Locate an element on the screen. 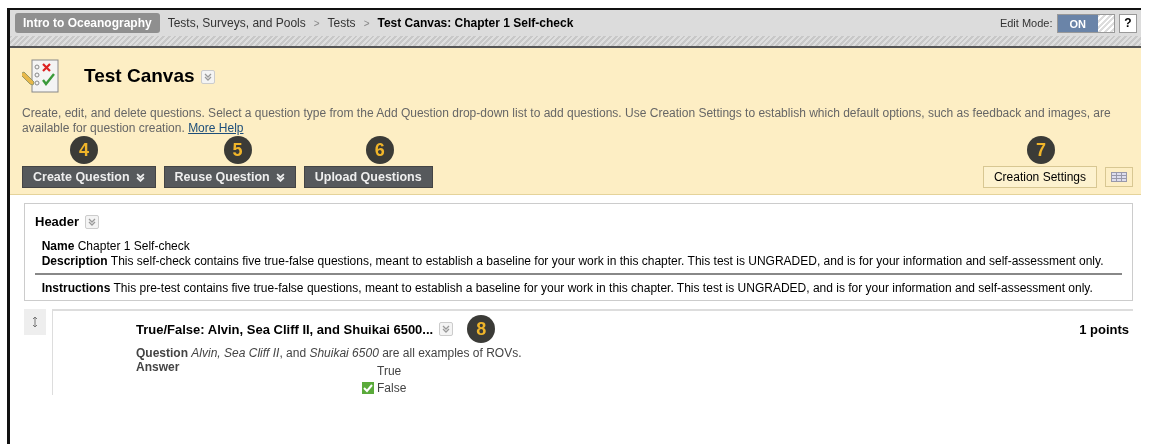 This screenshot has width=1149, height=444. edit-mode-label: Edit Mode: is located at coordinates (1026, 23).